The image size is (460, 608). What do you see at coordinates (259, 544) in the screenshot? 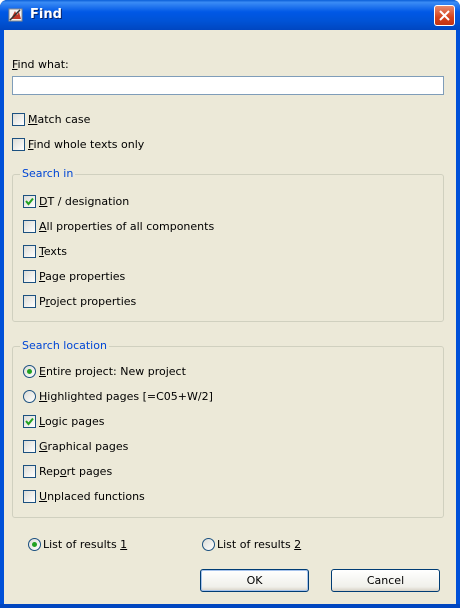
I see `list-of-results-2-label: List of results 2` at bounding box center [259, 544].